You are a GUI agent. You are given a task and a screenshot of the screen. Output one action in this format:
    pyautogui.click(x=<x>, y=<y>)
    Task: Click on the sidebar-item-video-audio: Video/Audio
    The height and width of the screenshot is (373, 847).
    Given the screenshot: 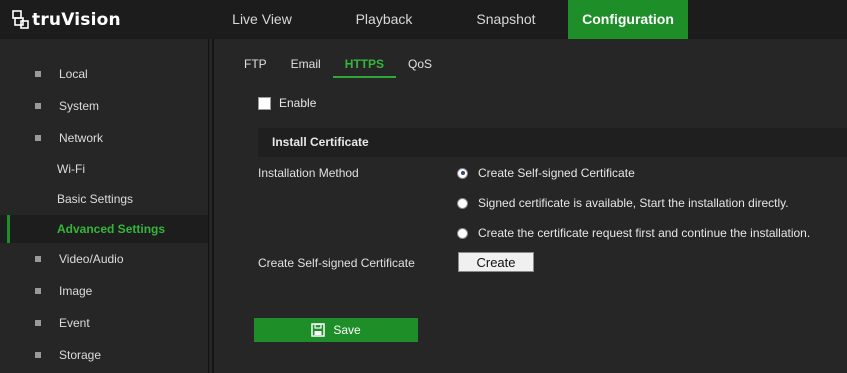 What is the action you would take?
    pyautogui.click(x=104, y=259)
    